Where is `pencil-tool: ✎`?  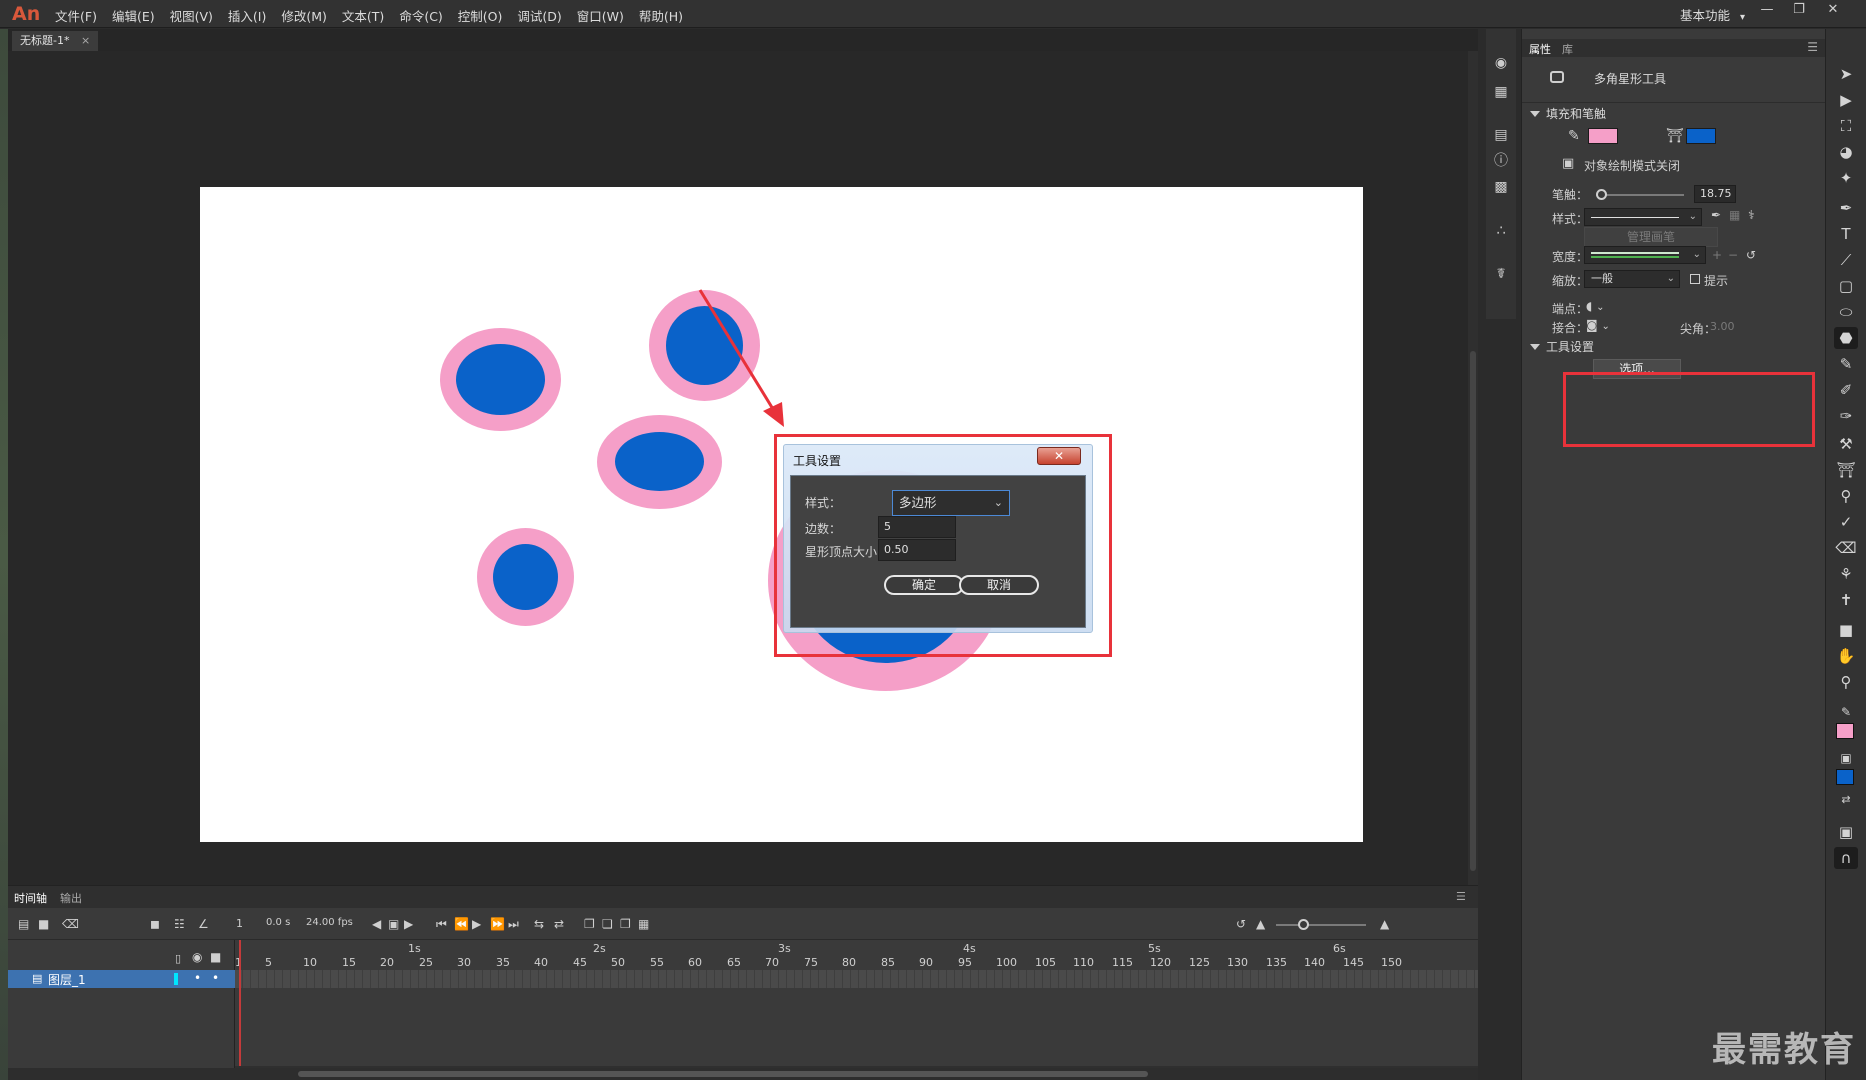
pencil-tool: ✎ is located at coordinates (1846, 364).